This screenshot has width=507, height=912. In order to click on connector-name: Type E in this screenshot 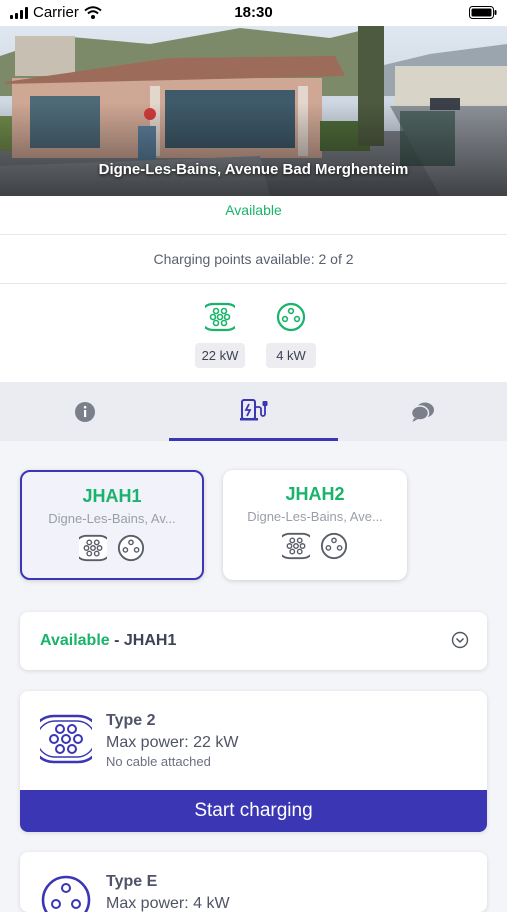, I will do `click(132, 881)`.